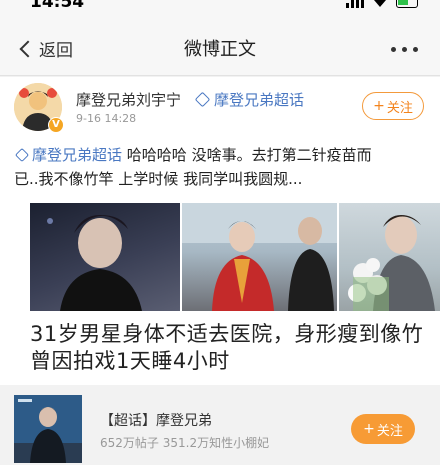 The width and height of the screenshot is (440, 465). Describe the element at coordinates (156, 421) in the screenshot. I see `super-topic-title: 【超话】摩登兄弟` at that location.